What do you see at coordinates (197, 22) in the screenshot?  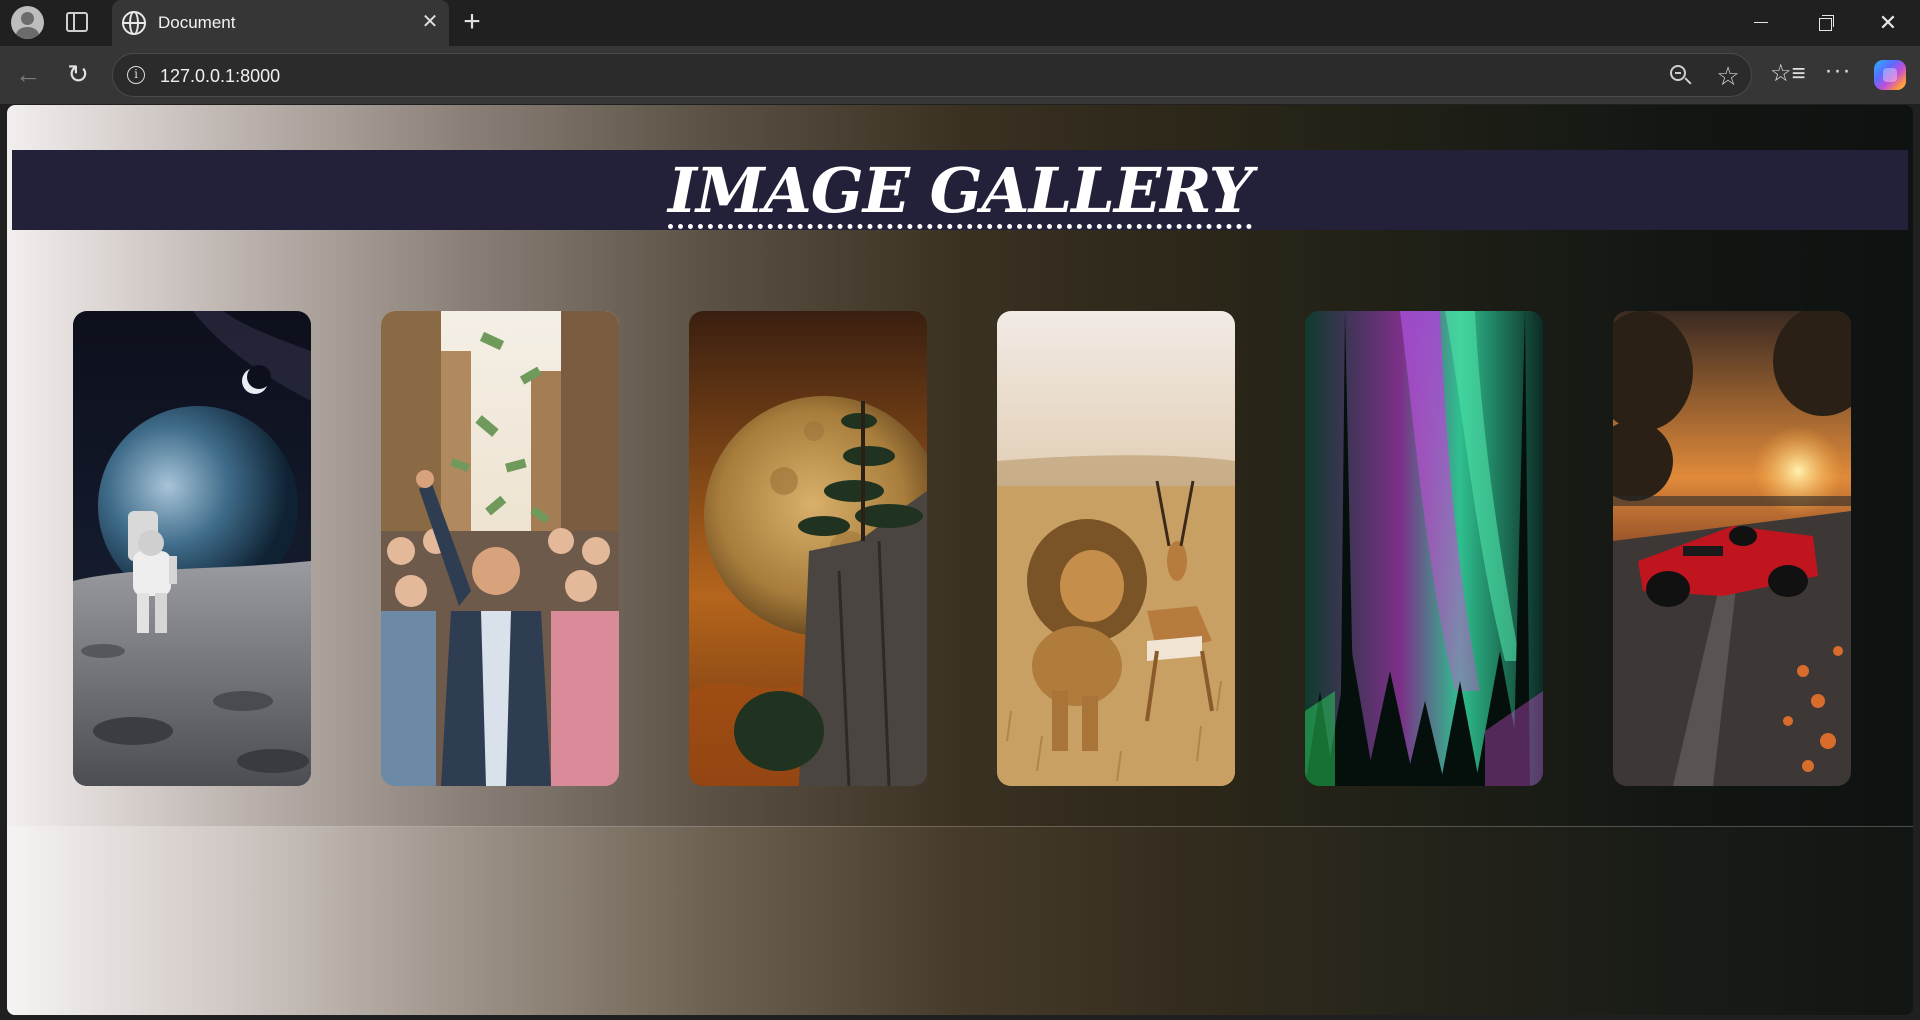 I see `tab-title: Document` at bounding box center [197, 22].